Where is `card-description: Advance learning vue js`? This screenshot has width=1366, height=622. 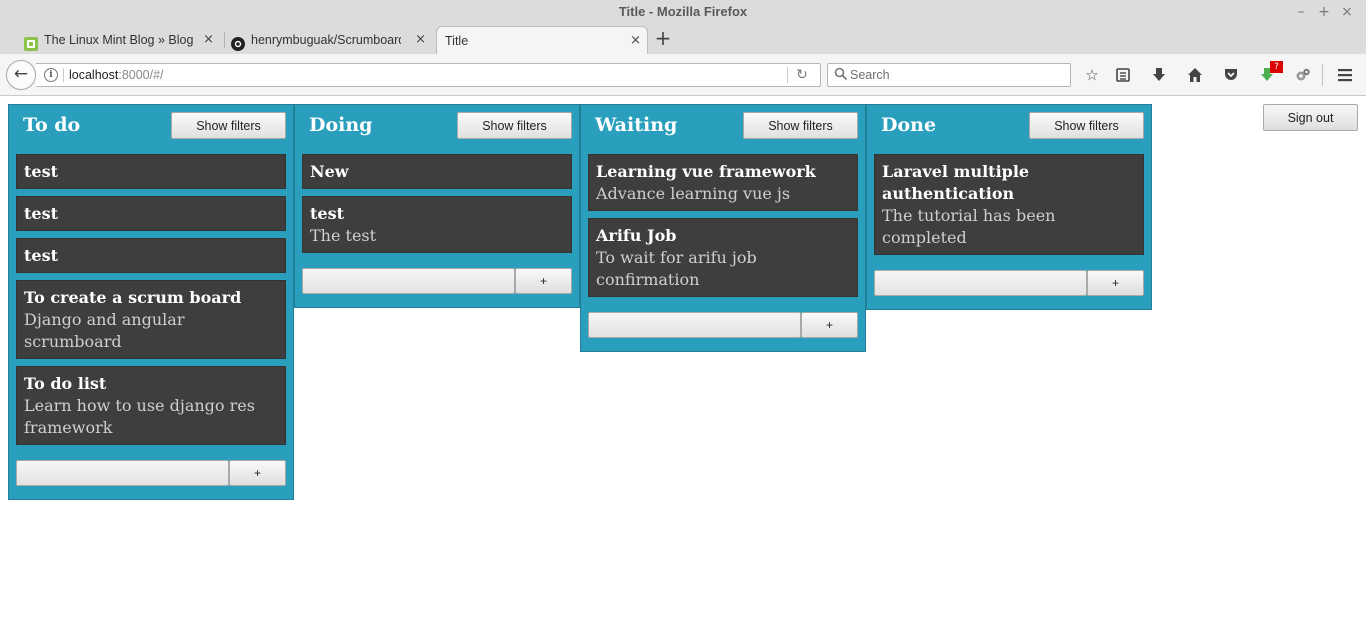 card-description: Advance learning vue js is located at coordinates (693, 193).